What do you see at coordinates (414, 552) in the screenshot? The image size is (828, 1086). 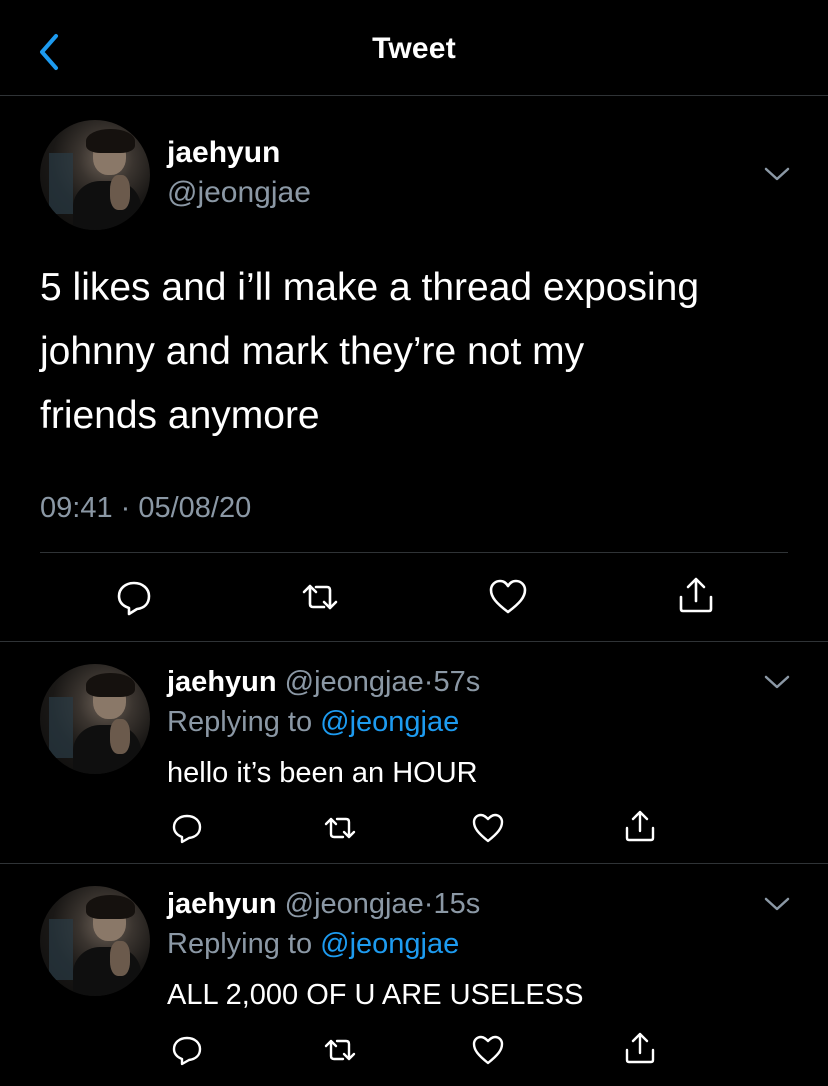 I see `divider` at bounding box center [414, 552].